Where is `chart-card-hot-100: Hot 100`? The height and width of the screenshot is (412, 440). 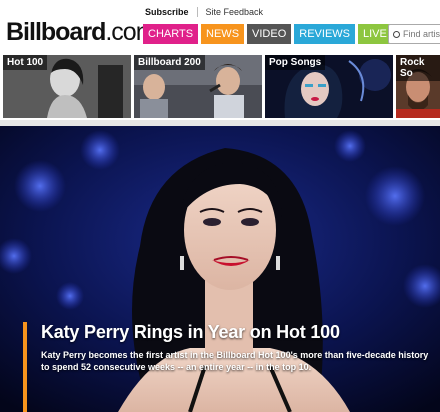
chart-card-hot-100: Hot 100 is located at coordinates (67, 86).